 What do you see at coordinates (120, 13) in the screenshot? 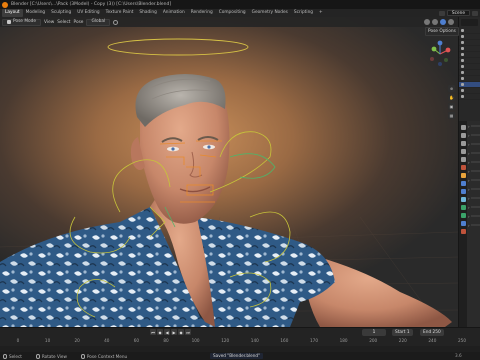
I see `workspace-tab-texture-paint: Texture Paint` at bounding box center [120, 13].